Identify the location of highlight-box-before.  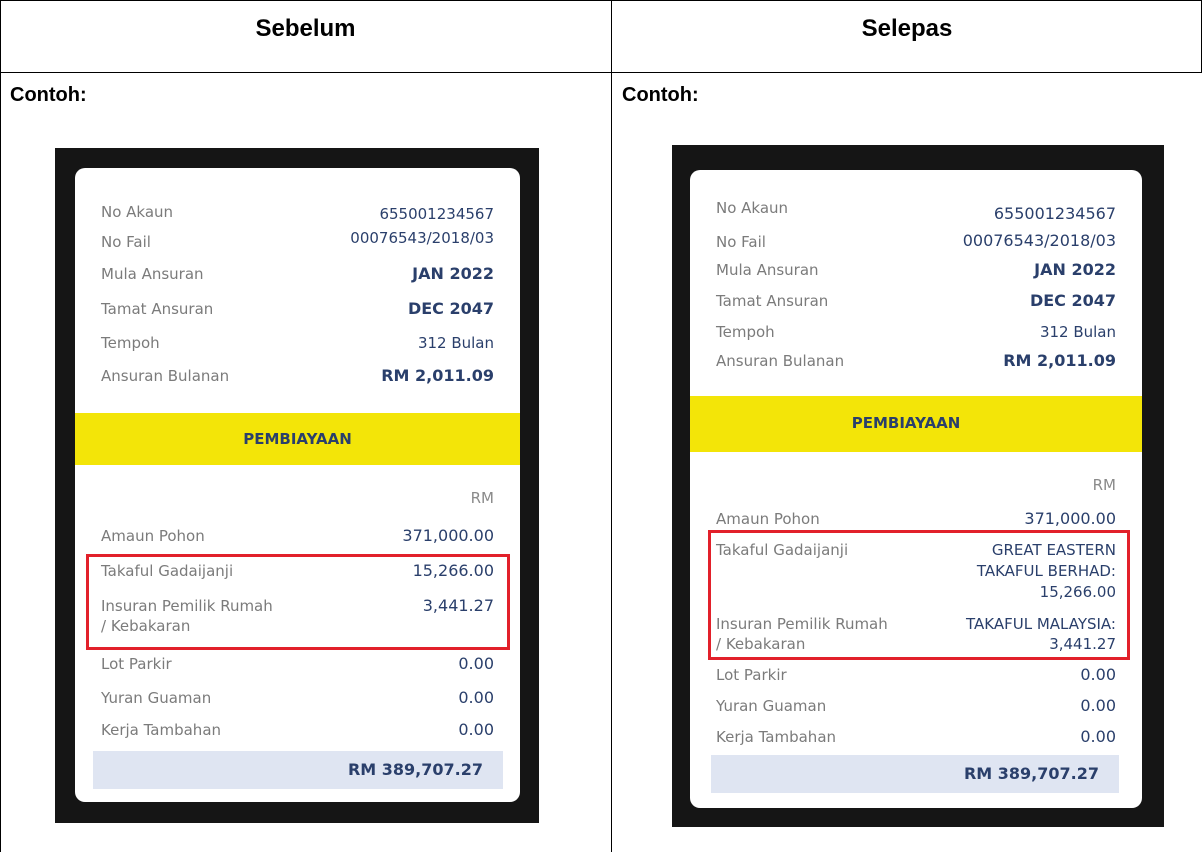
(298, 602).